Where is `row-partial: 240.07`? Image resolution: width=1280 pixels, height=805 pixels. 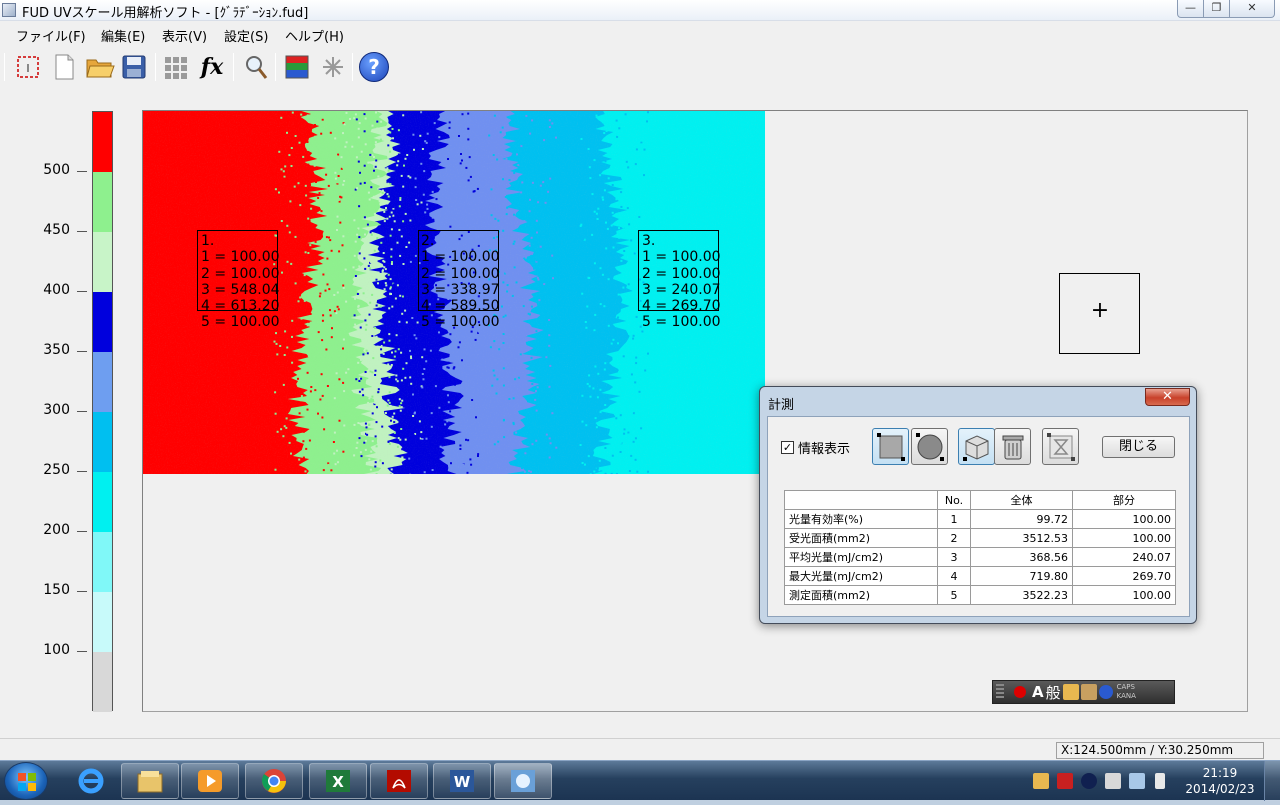
row-partial: 240.07 is located at coordinates (1124, 557).